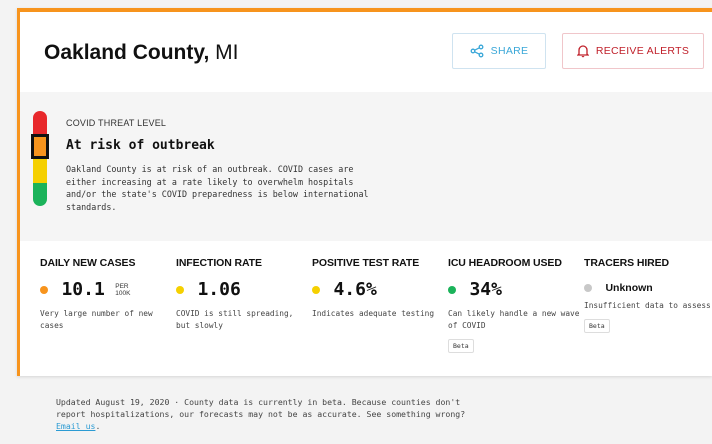  What do you see at coordinates (40, 194) in the screenshot?
I see `threat-meter-green` at bounding box center [40, 194].